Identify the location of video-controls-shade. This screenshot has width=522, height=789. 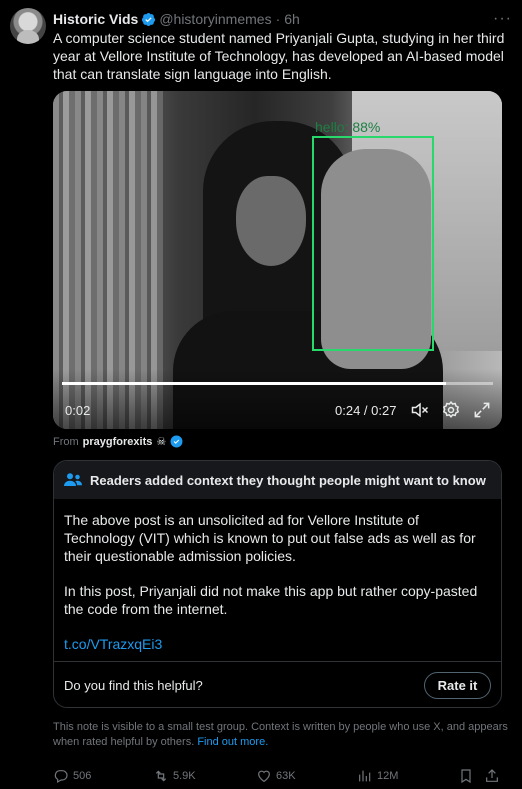
(277, 399).